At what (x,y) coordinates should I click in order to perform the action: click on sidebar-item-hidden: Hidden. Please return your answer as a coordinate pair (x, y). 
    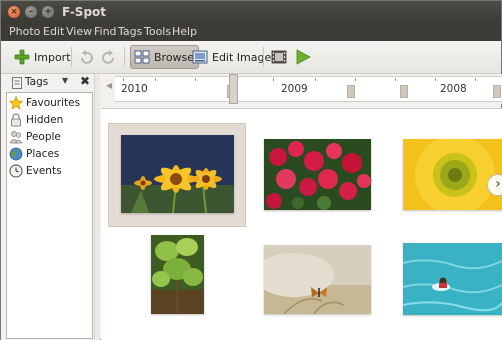
    Looking at the image, I should click on (36, 120).